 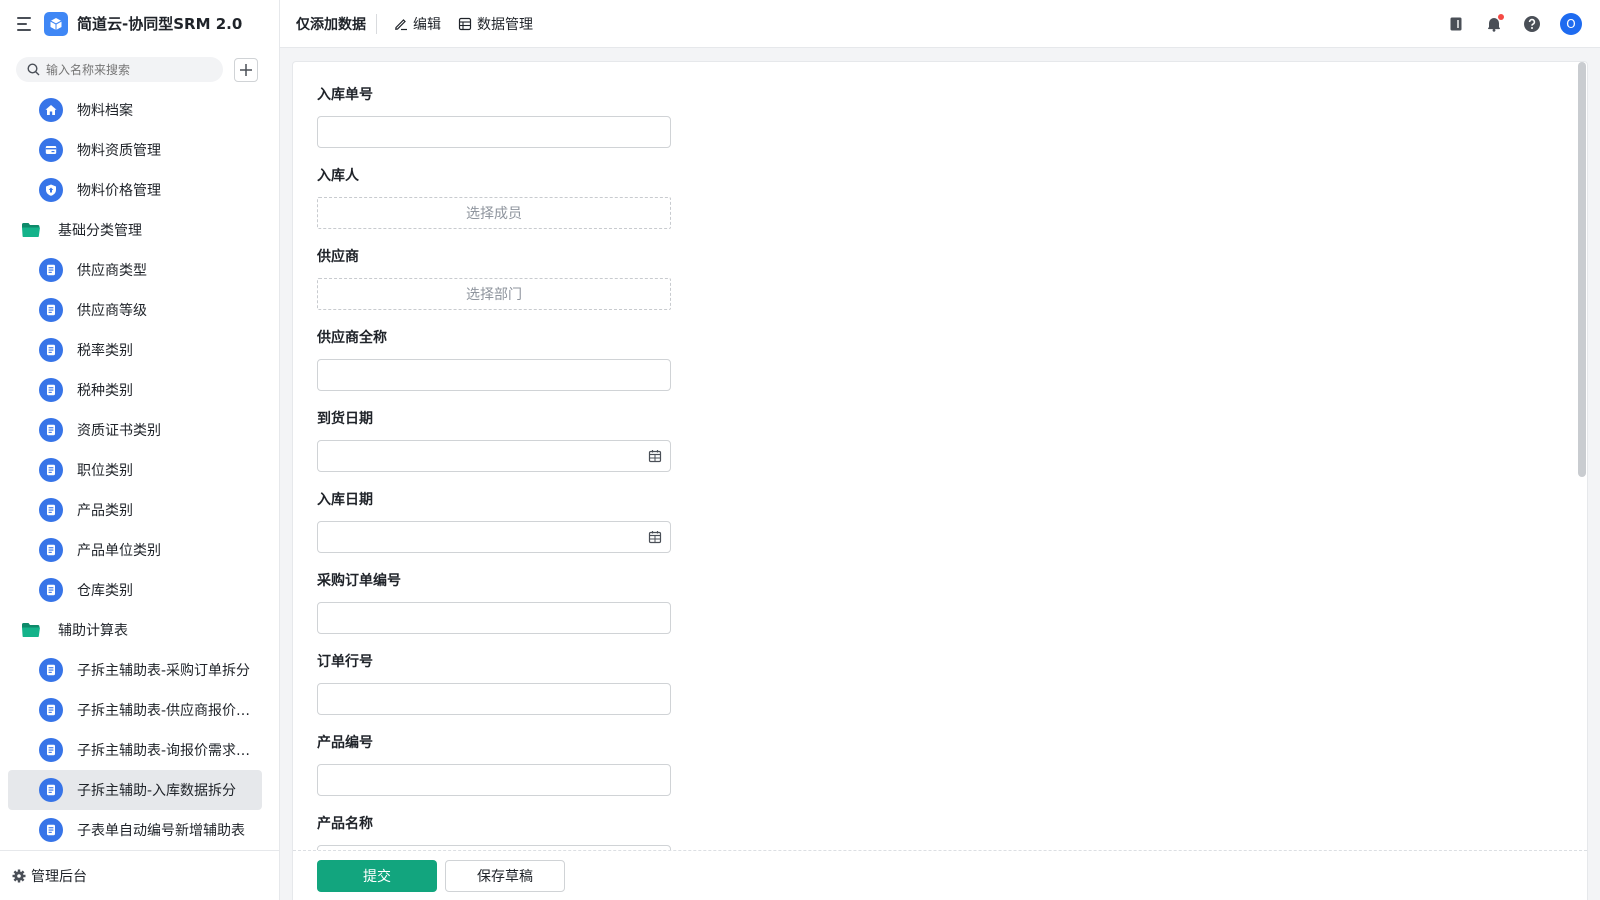 I want to click on search-icon, so click(x=33, y=69).